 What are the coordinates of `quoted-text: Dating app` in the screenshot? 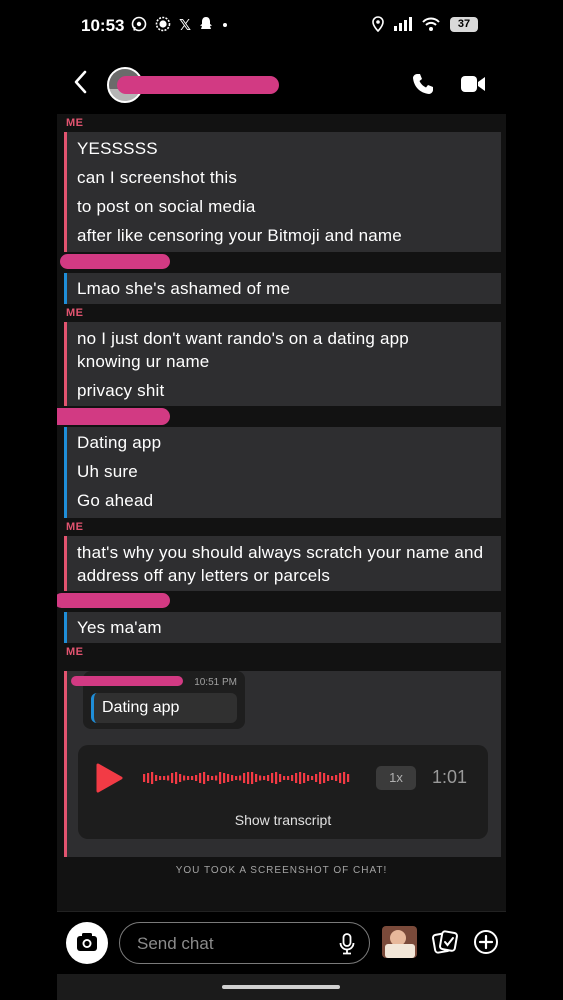 It's located at (164, 708).